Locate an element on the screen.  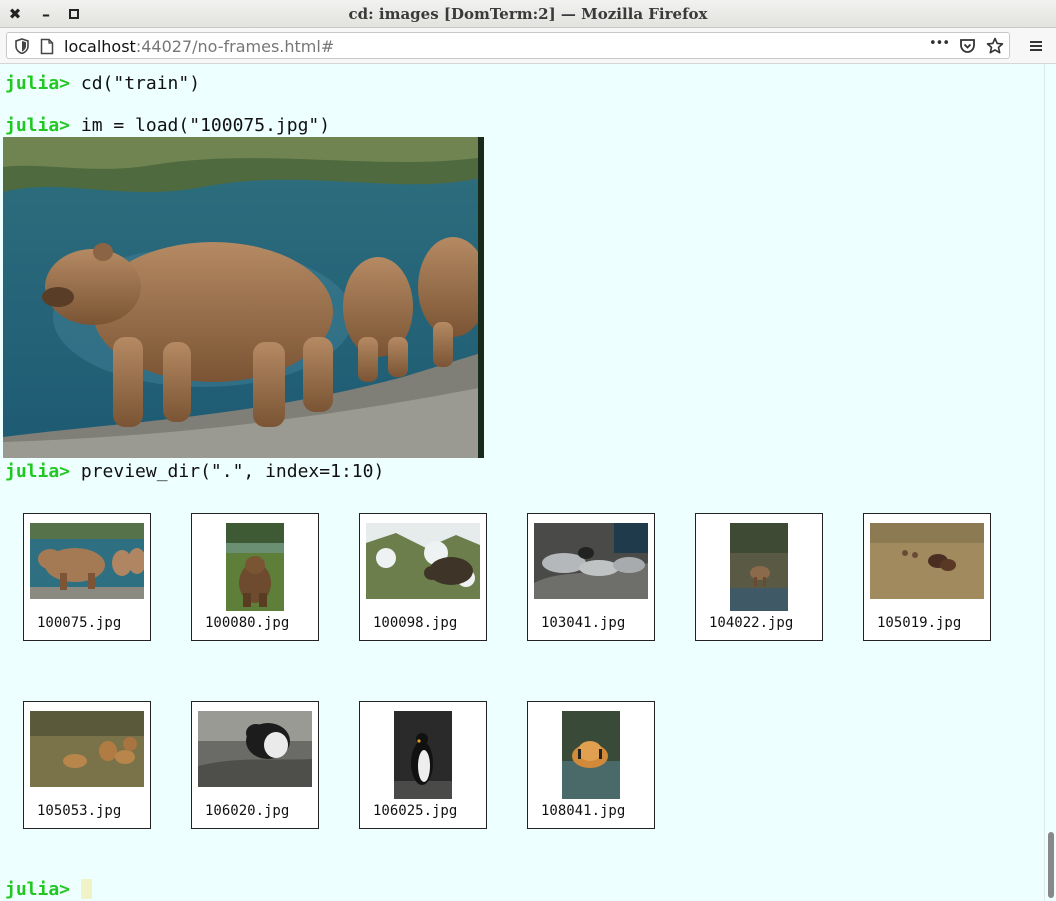
terminal-line-2: julia> im = load("100075.jpg") is located at coordinates (167, 126).